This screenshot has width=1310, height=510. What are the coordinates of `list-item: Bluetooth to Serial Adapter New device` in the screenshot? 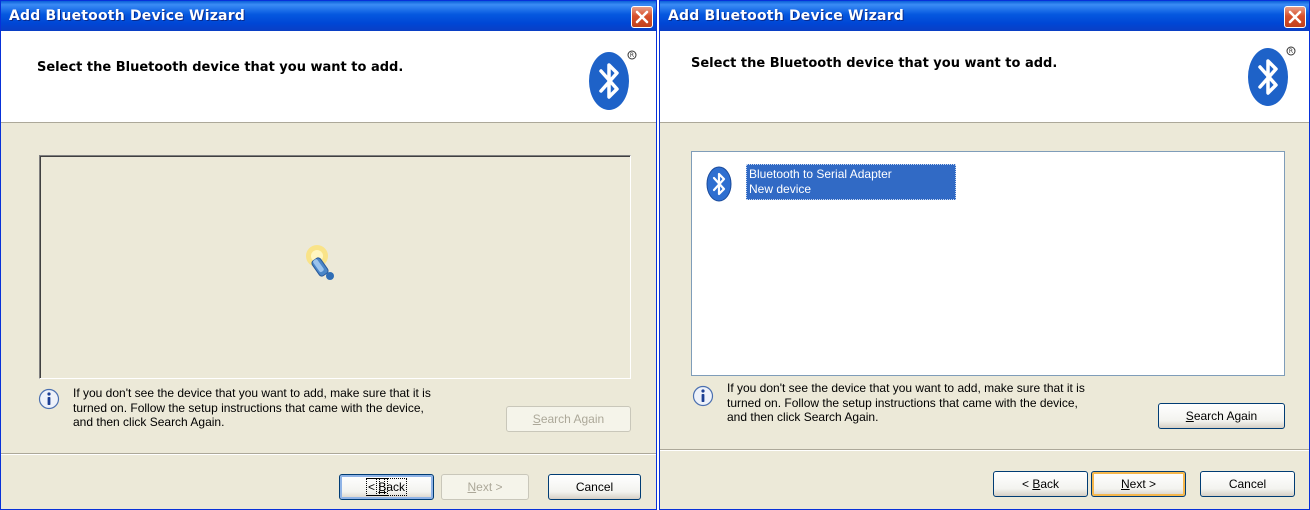 It's located at (830, 183).